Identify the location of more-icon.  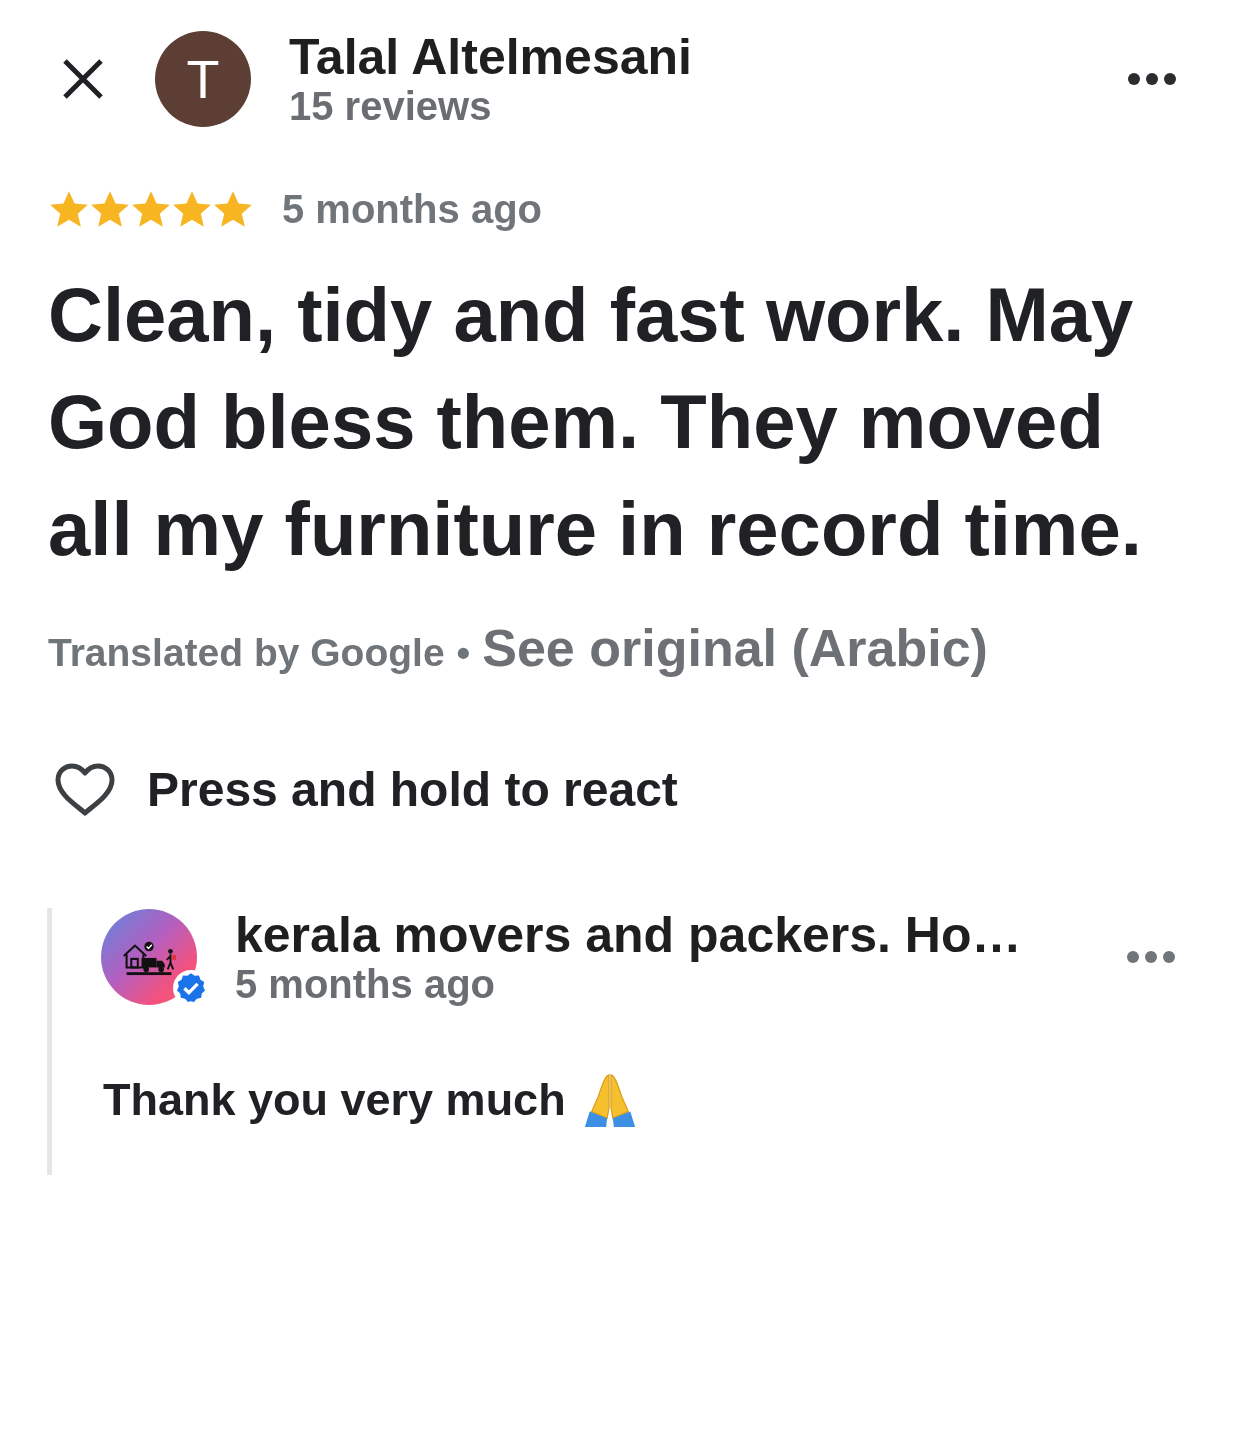
(1152, 79).